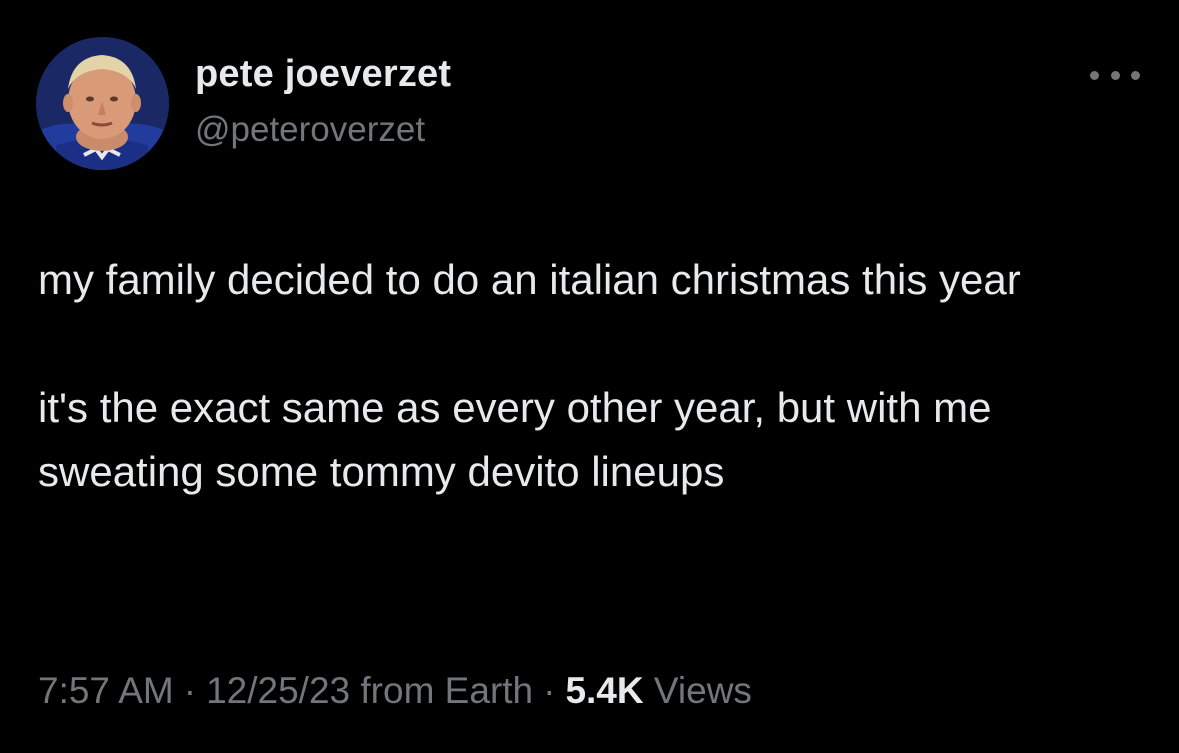 This screenshot has height=753, width=1179. Describe the element at coordinates (310, 130) in the screenshot. I see `author-handle: @peteroverzet` at that location.